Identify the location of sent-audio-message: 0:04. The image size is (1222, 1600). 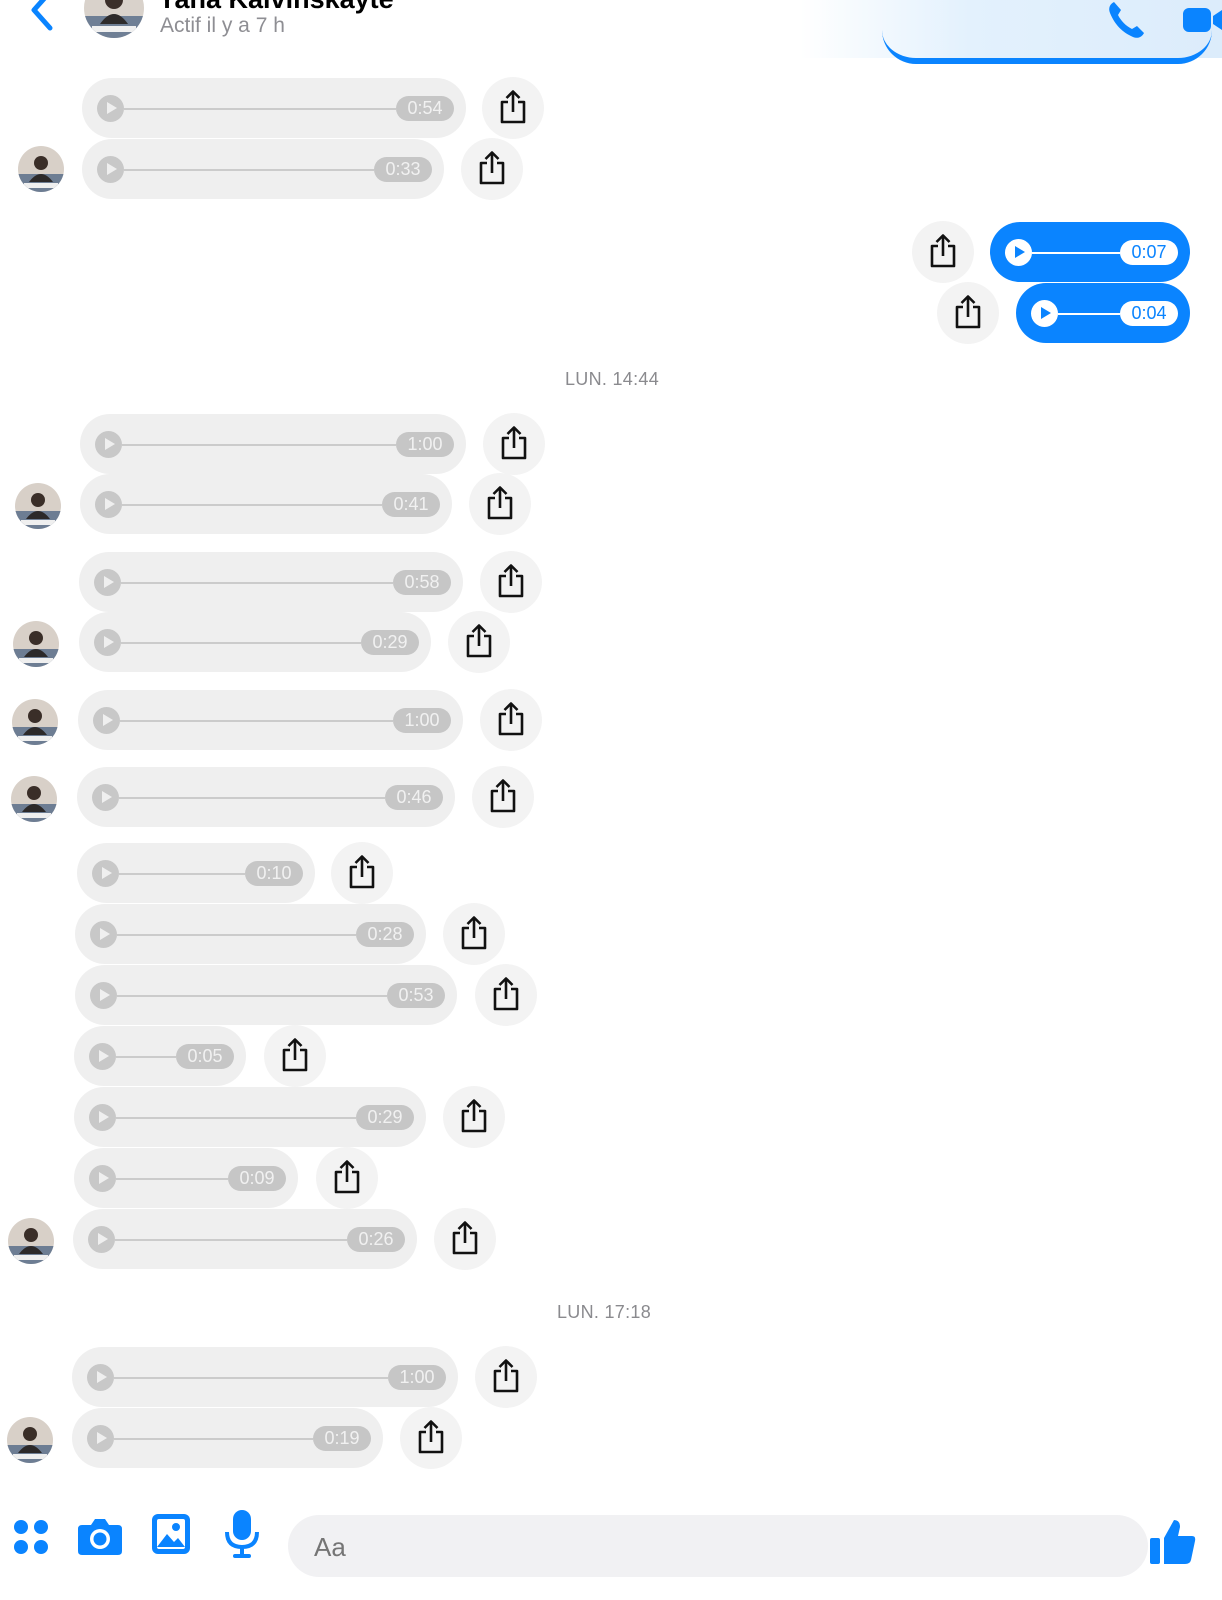
(1103, 313).